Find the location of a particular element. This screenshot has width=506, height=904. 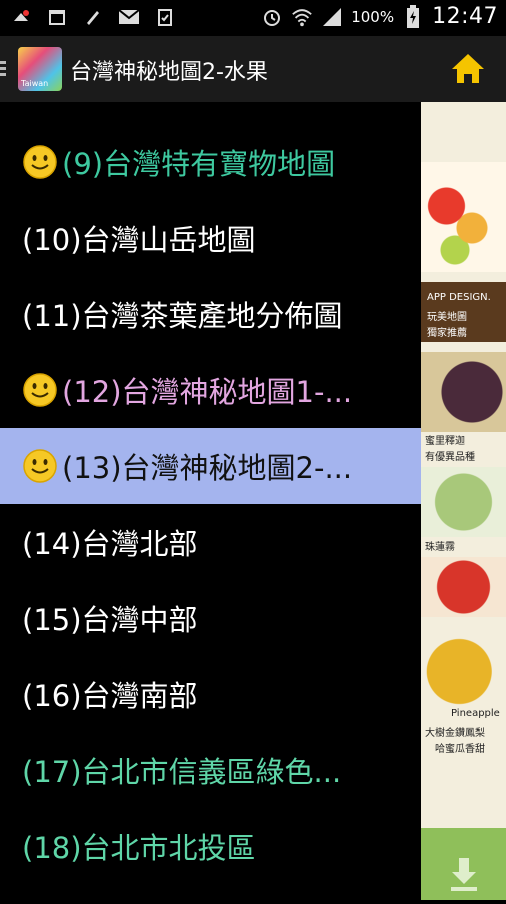

caption: 珠蓮霧 is located at coordinates (440, 547).